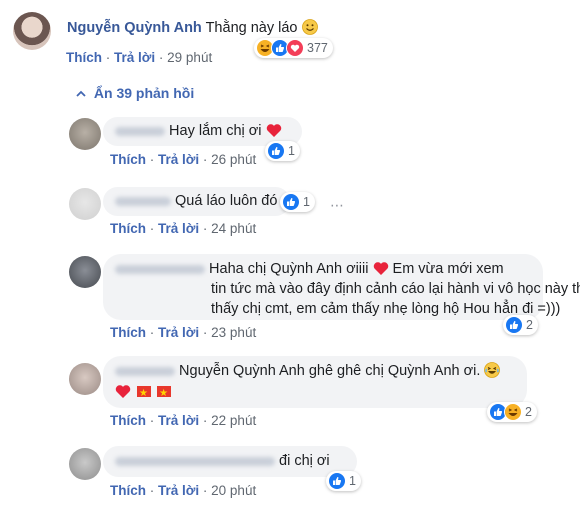 The width and height of the screenshot is (580, 512). I want to click on reply-5-bubble: đi chị ơi, so click(230, 461).